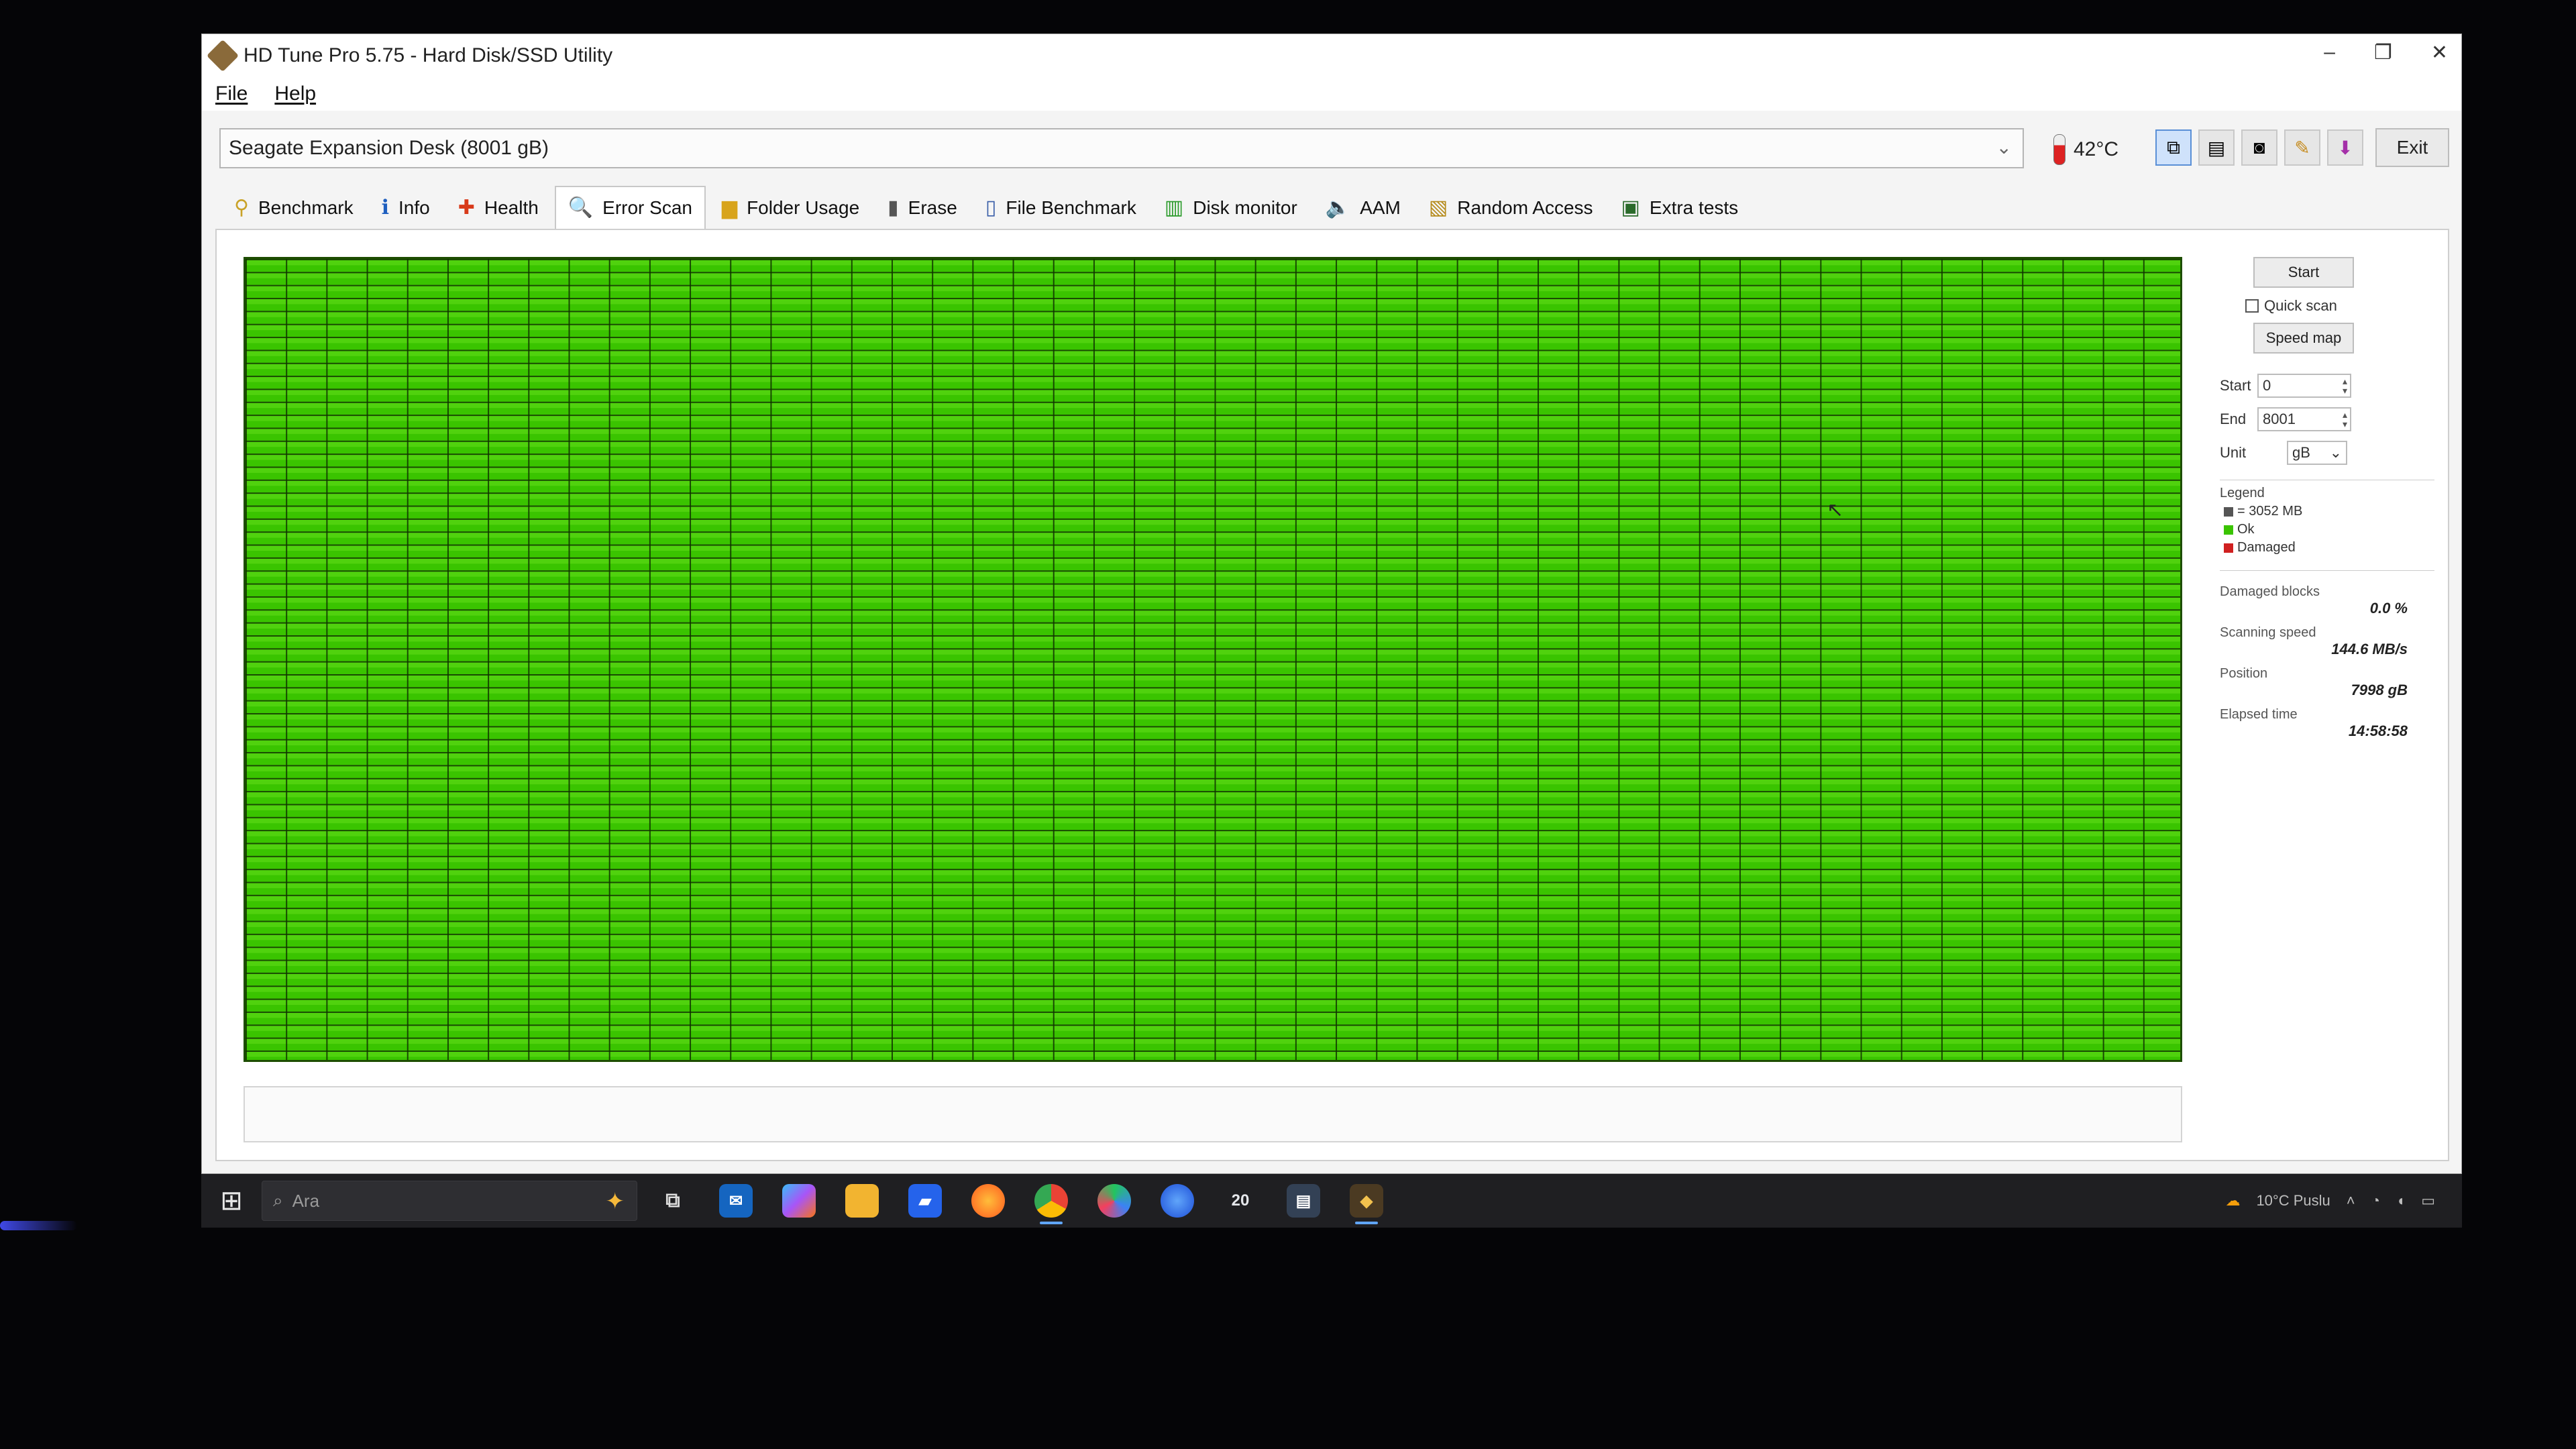 Image resolution: width=2576 pixels, height=1449 pixels. Describe the element at coordinates (2412, 147) in the screenshot. I see `exit-button: Exit` at that location.